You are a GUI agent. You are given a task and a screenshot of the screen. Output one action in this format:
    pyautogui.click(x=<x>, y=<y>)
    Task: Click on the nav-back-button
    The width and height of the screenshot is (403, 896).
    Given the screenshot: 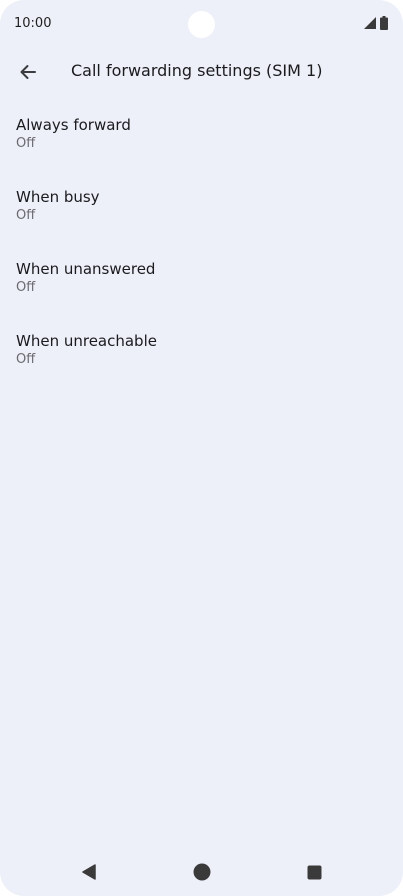 What is the action you would take?
    pyautogui.click(x=89, y=872)
    